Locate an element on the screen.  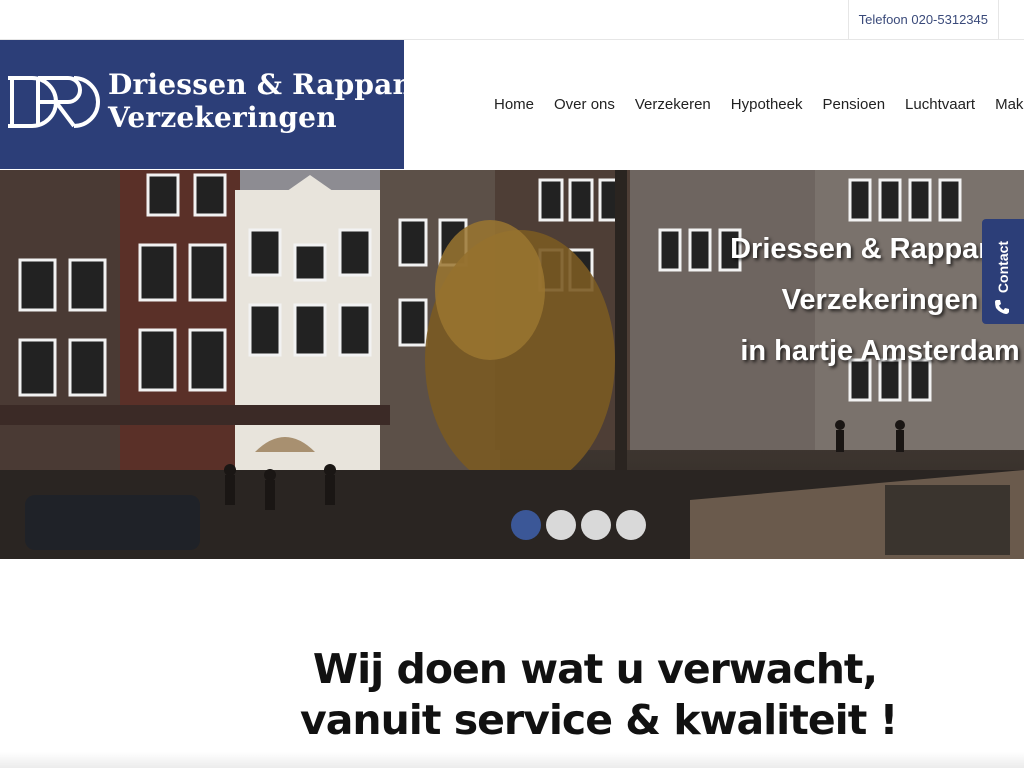
logo: Driessen & Rappange Verzekeringen is located at coordinates (225, 104).